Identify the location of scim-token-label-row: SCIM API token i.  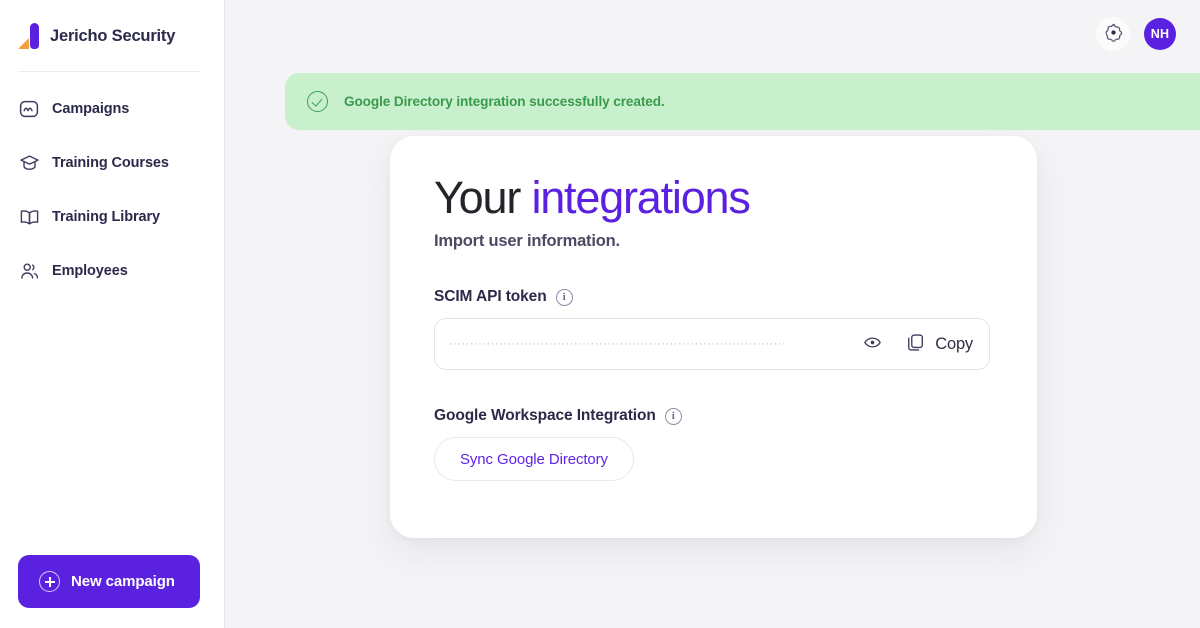
(712, 297).